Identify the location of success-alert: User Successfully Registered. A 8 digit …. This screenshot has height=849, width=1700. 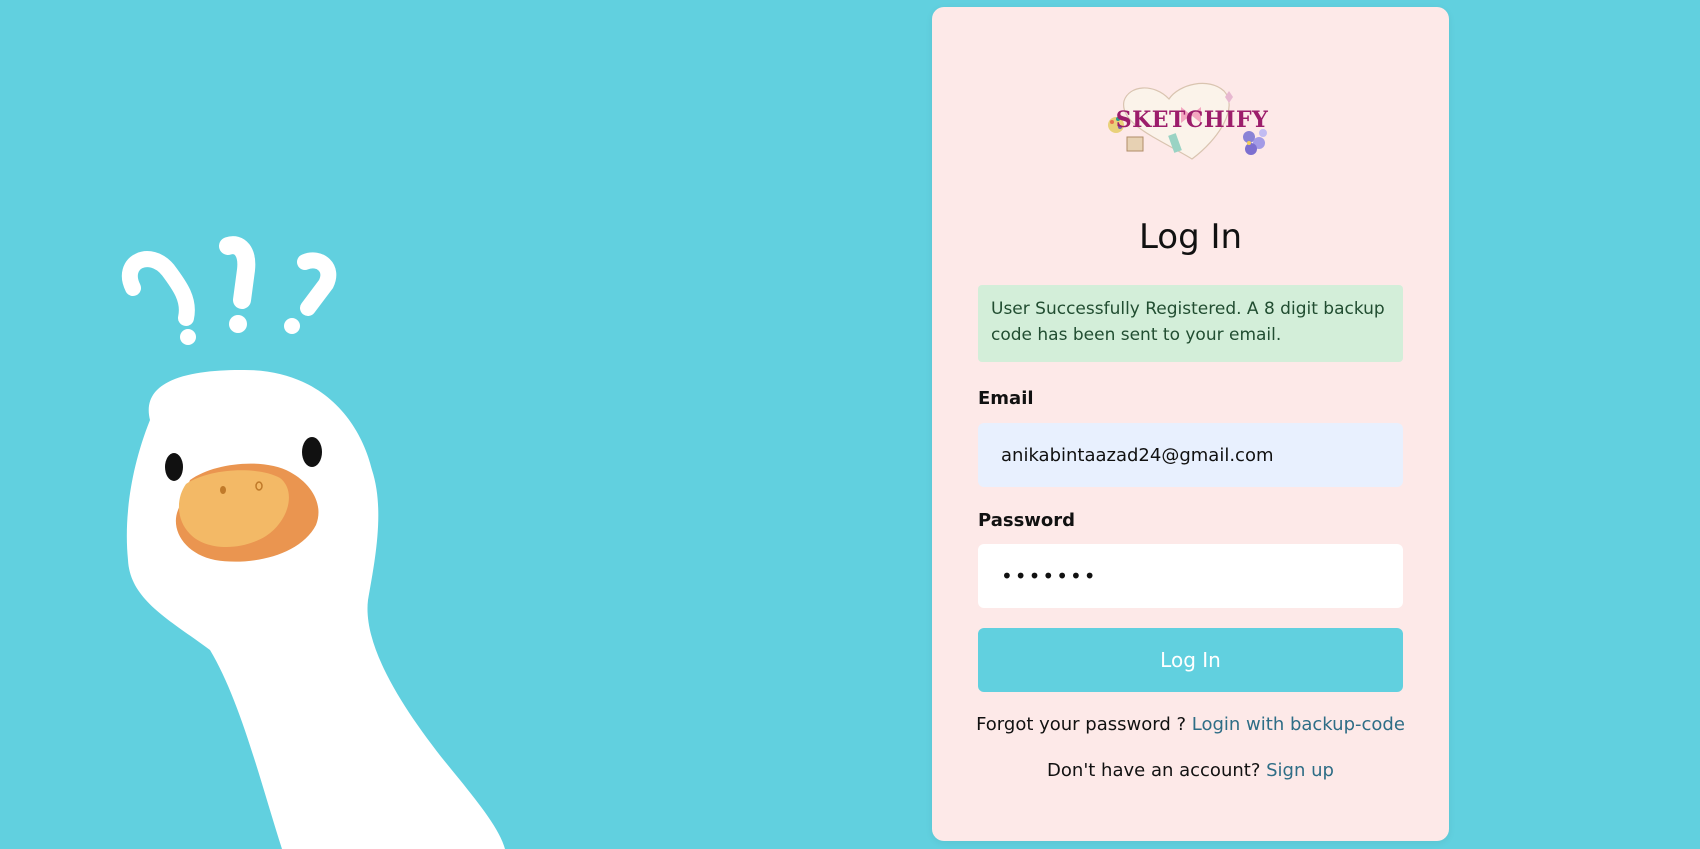
(1190, 323).